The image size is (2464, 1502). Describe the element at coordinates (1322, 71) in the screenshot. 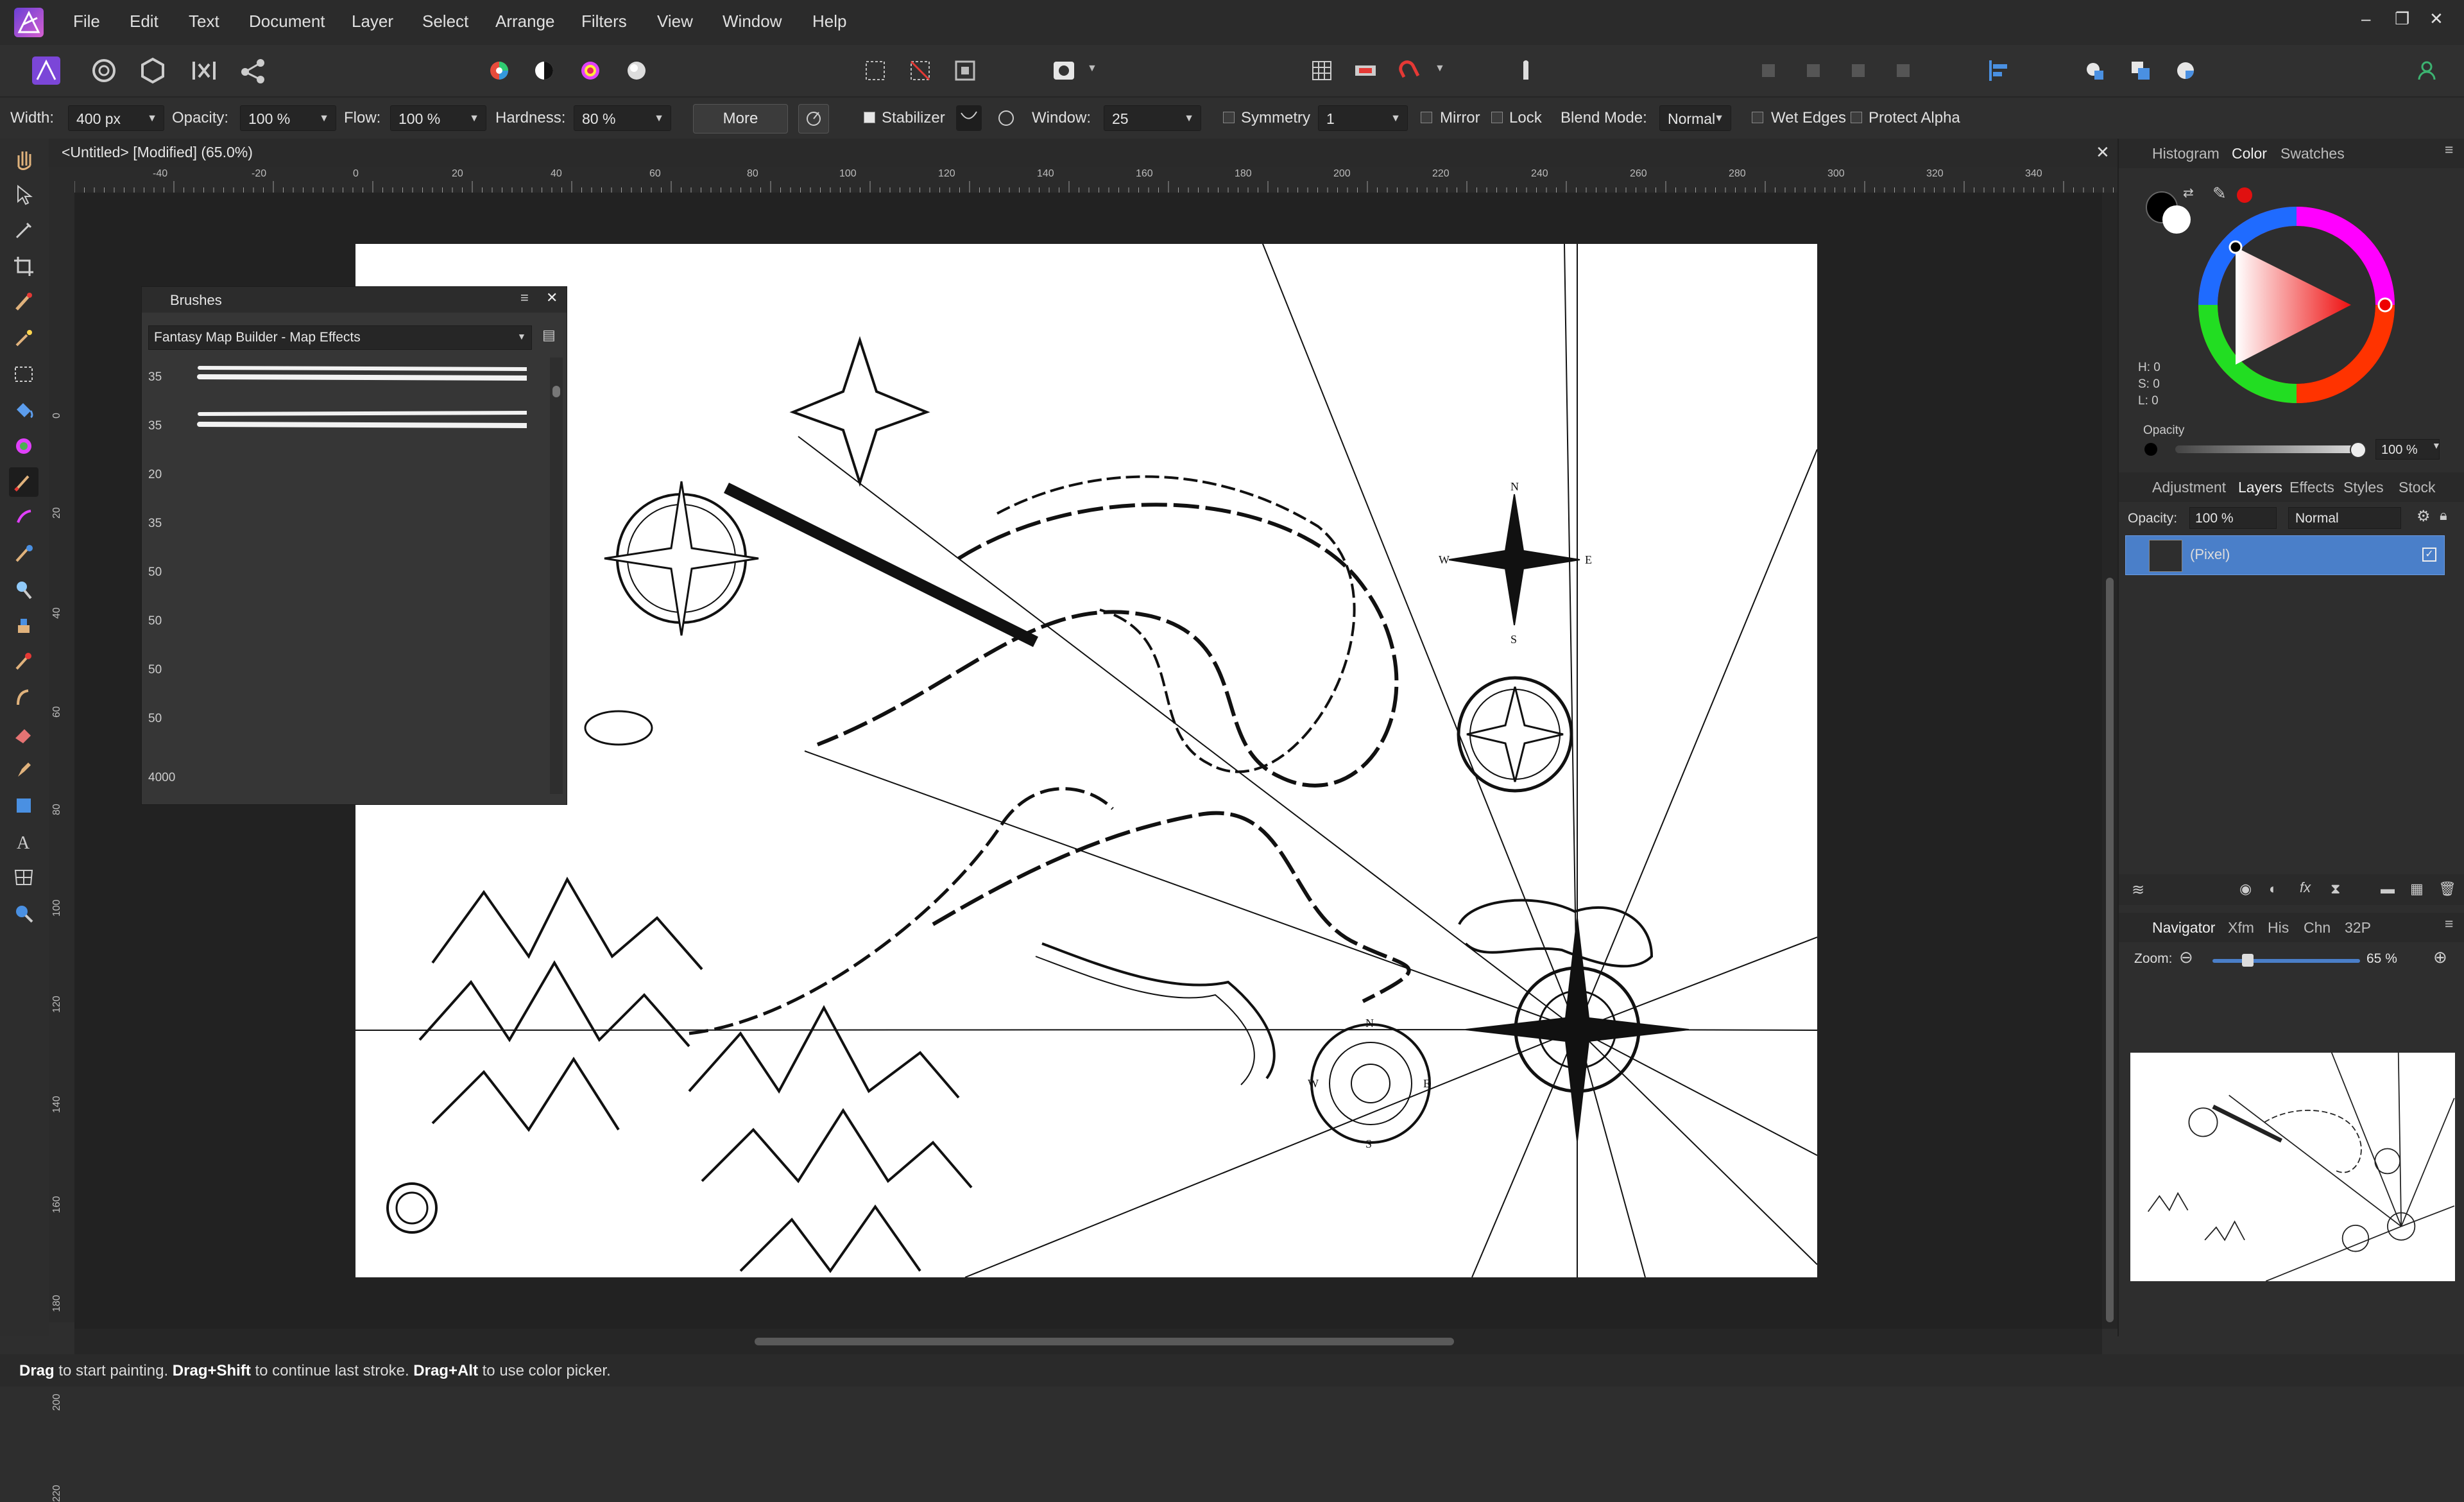

I see `snapping-grid-icon` at that location.